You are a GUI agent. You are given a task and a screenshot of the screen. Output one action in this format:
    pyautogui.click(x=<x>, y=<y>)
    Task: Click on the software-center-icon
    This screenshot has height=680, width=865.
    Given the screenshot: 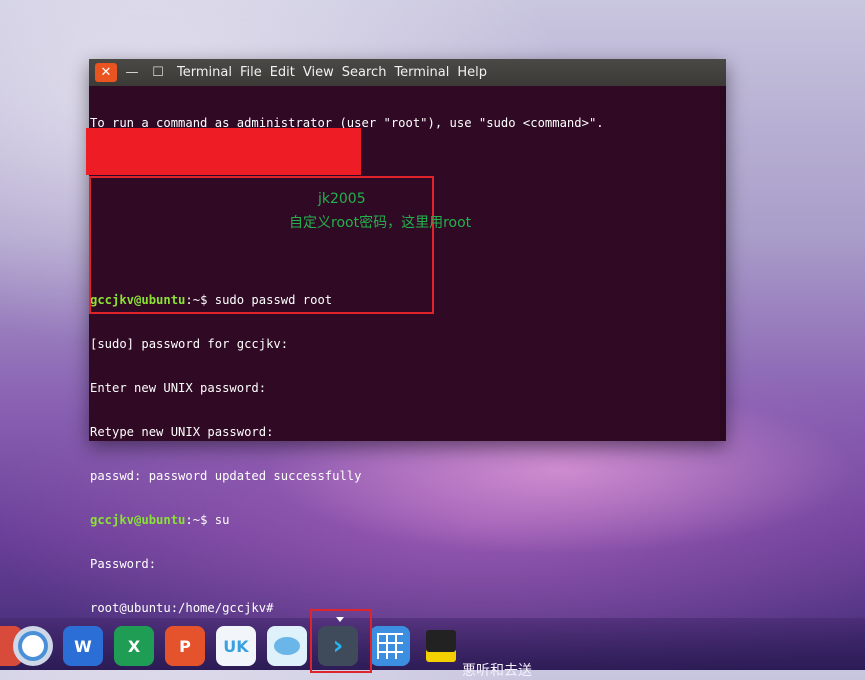 What is the action you would take?
    pyautogui.click(x=287, y=646)
    